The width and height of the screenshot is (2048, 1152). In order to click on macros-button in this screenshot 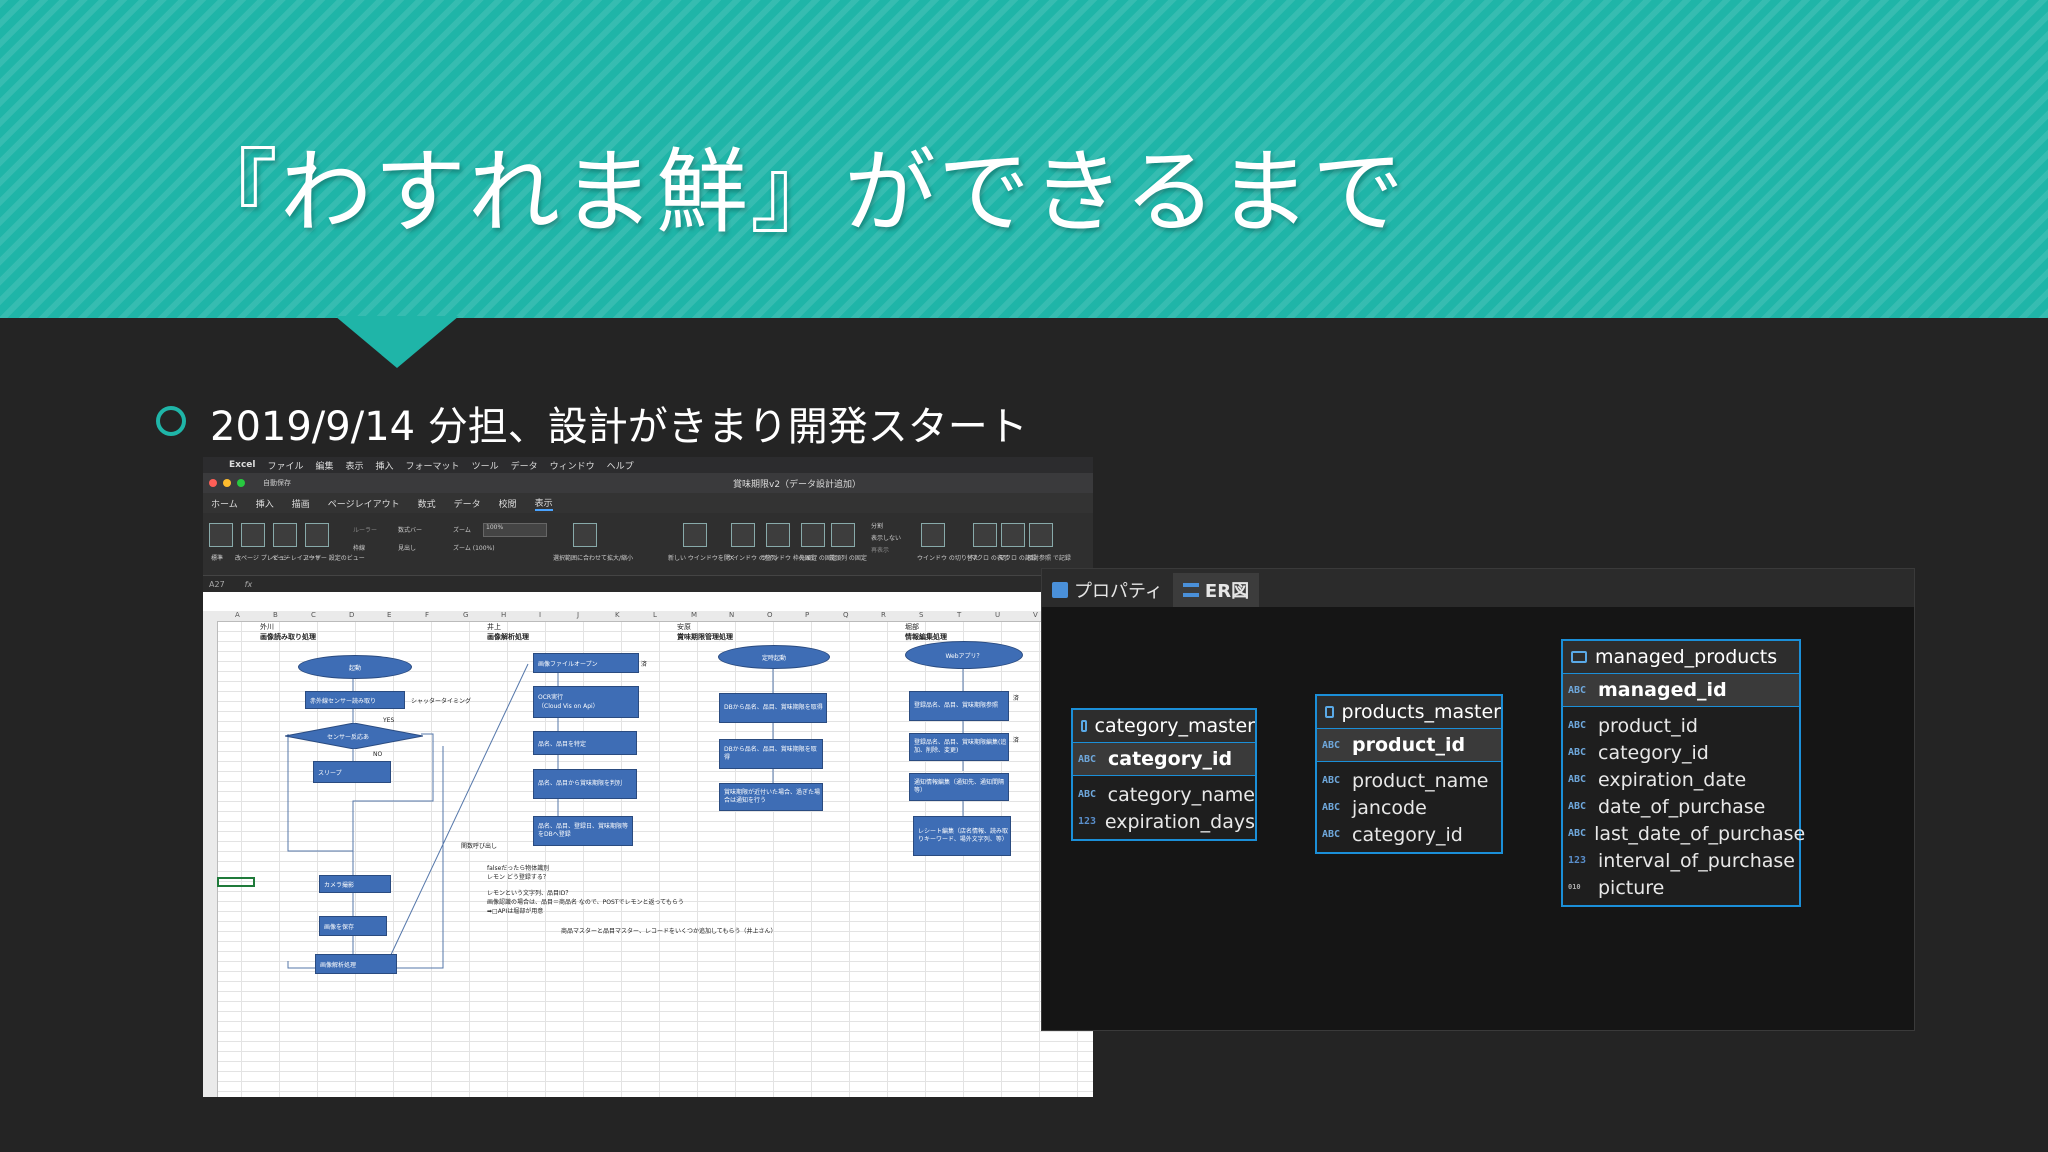, I will do `click(985, 535)`.